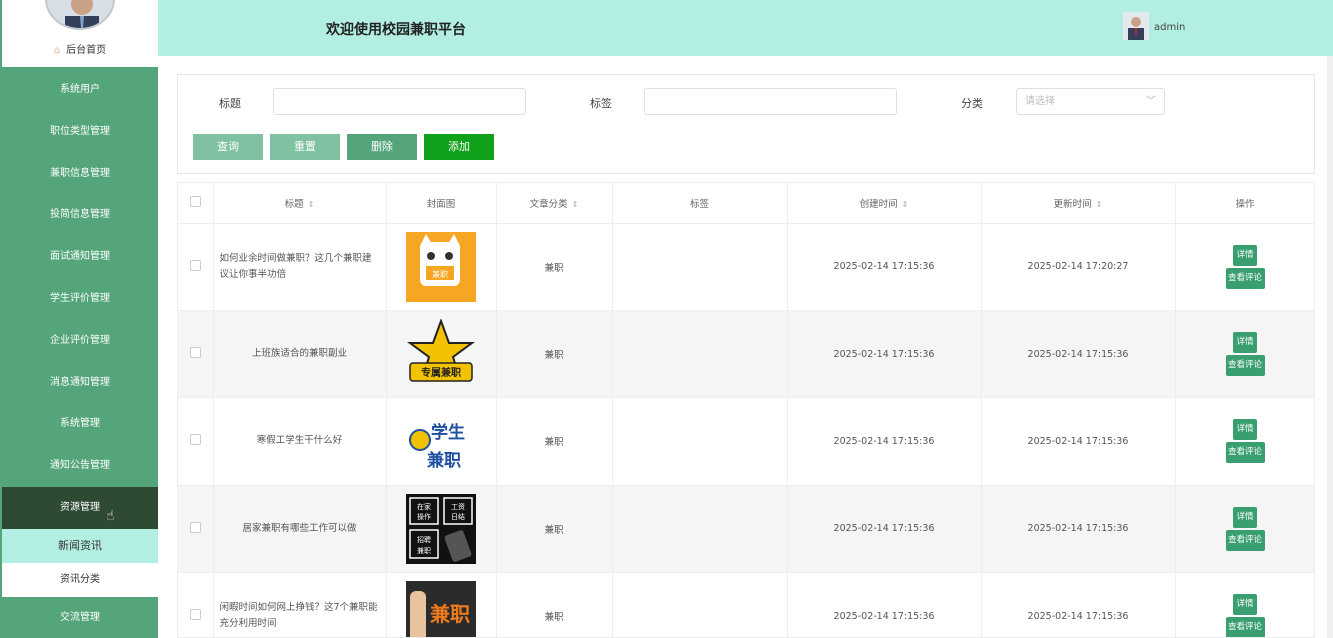 The width and height of the screenshot is (1333, 638). What do you see at coordinates (80, 15) in the screenshot?
I see `admin-avatar` at bounding box center [80, 15].